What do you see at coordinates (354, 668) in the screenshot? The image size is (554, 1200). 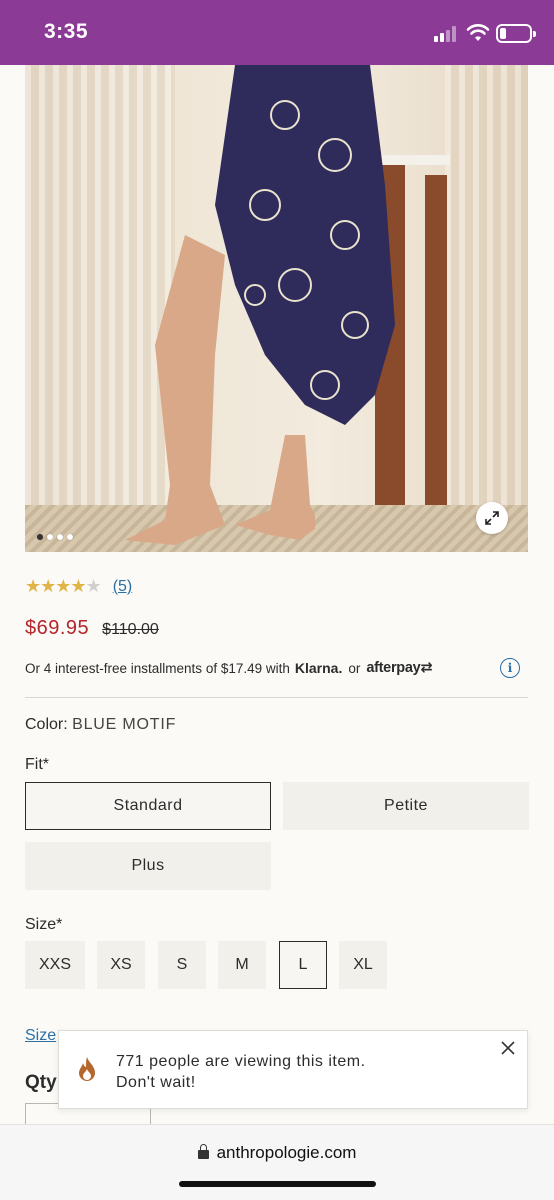 I see `or-text: or` at bounding box center [354, 668].